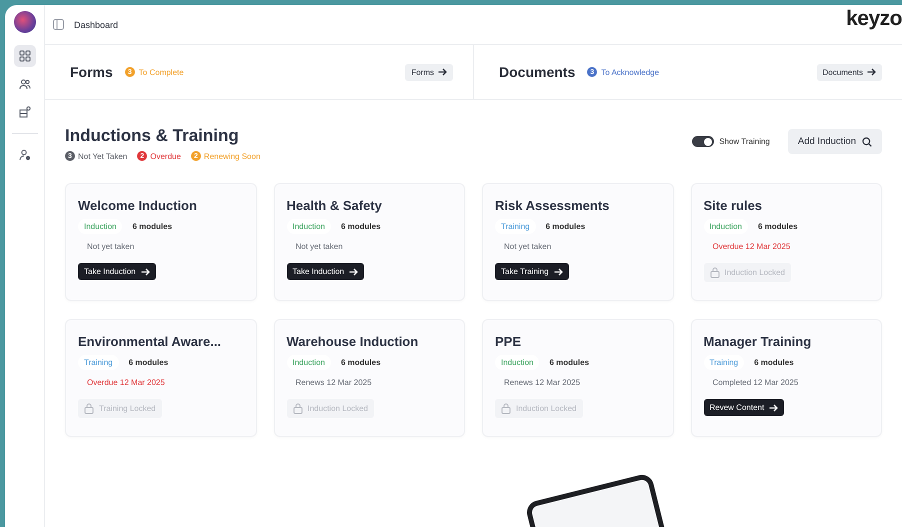 The width and height of the screenshot is (902, 527). Describe the element at coordinates (508, 341) in the screenshot. I see `card-title: PPE` at that location.